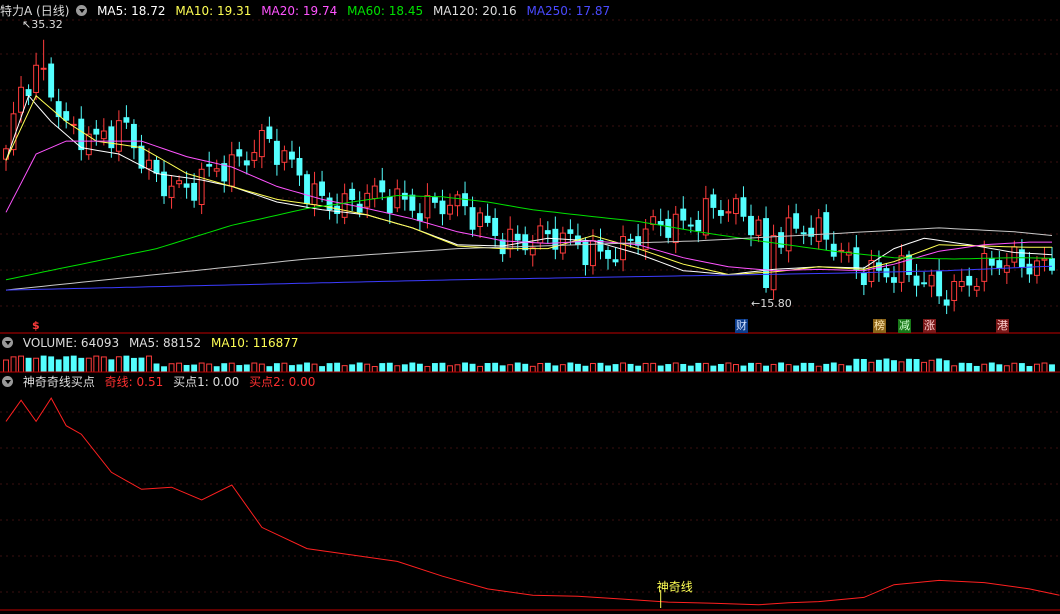 This screenshot has height=614, width=1060. Describe the element at coordinates (904, 326) in the screenshot. I see `event-marker-reduce: 减` at that location.